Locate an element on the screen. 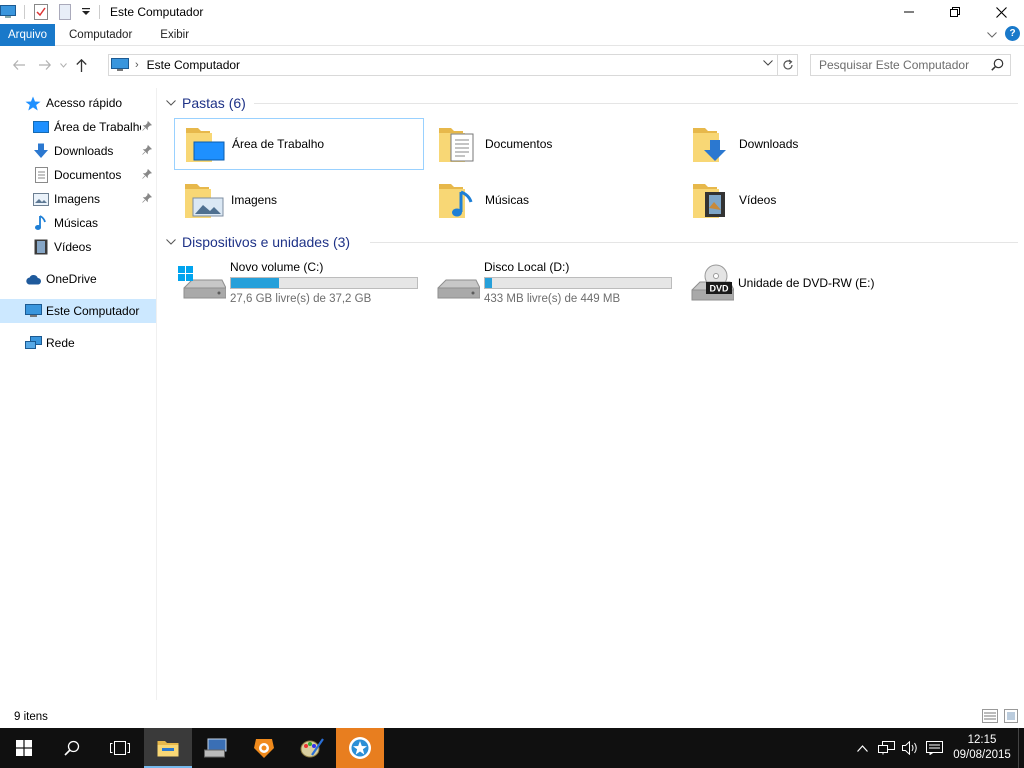 This screenshot has height=768, width=1024. sidebar-item-label: Área de Trabalho is located at coordinates (97, 127).